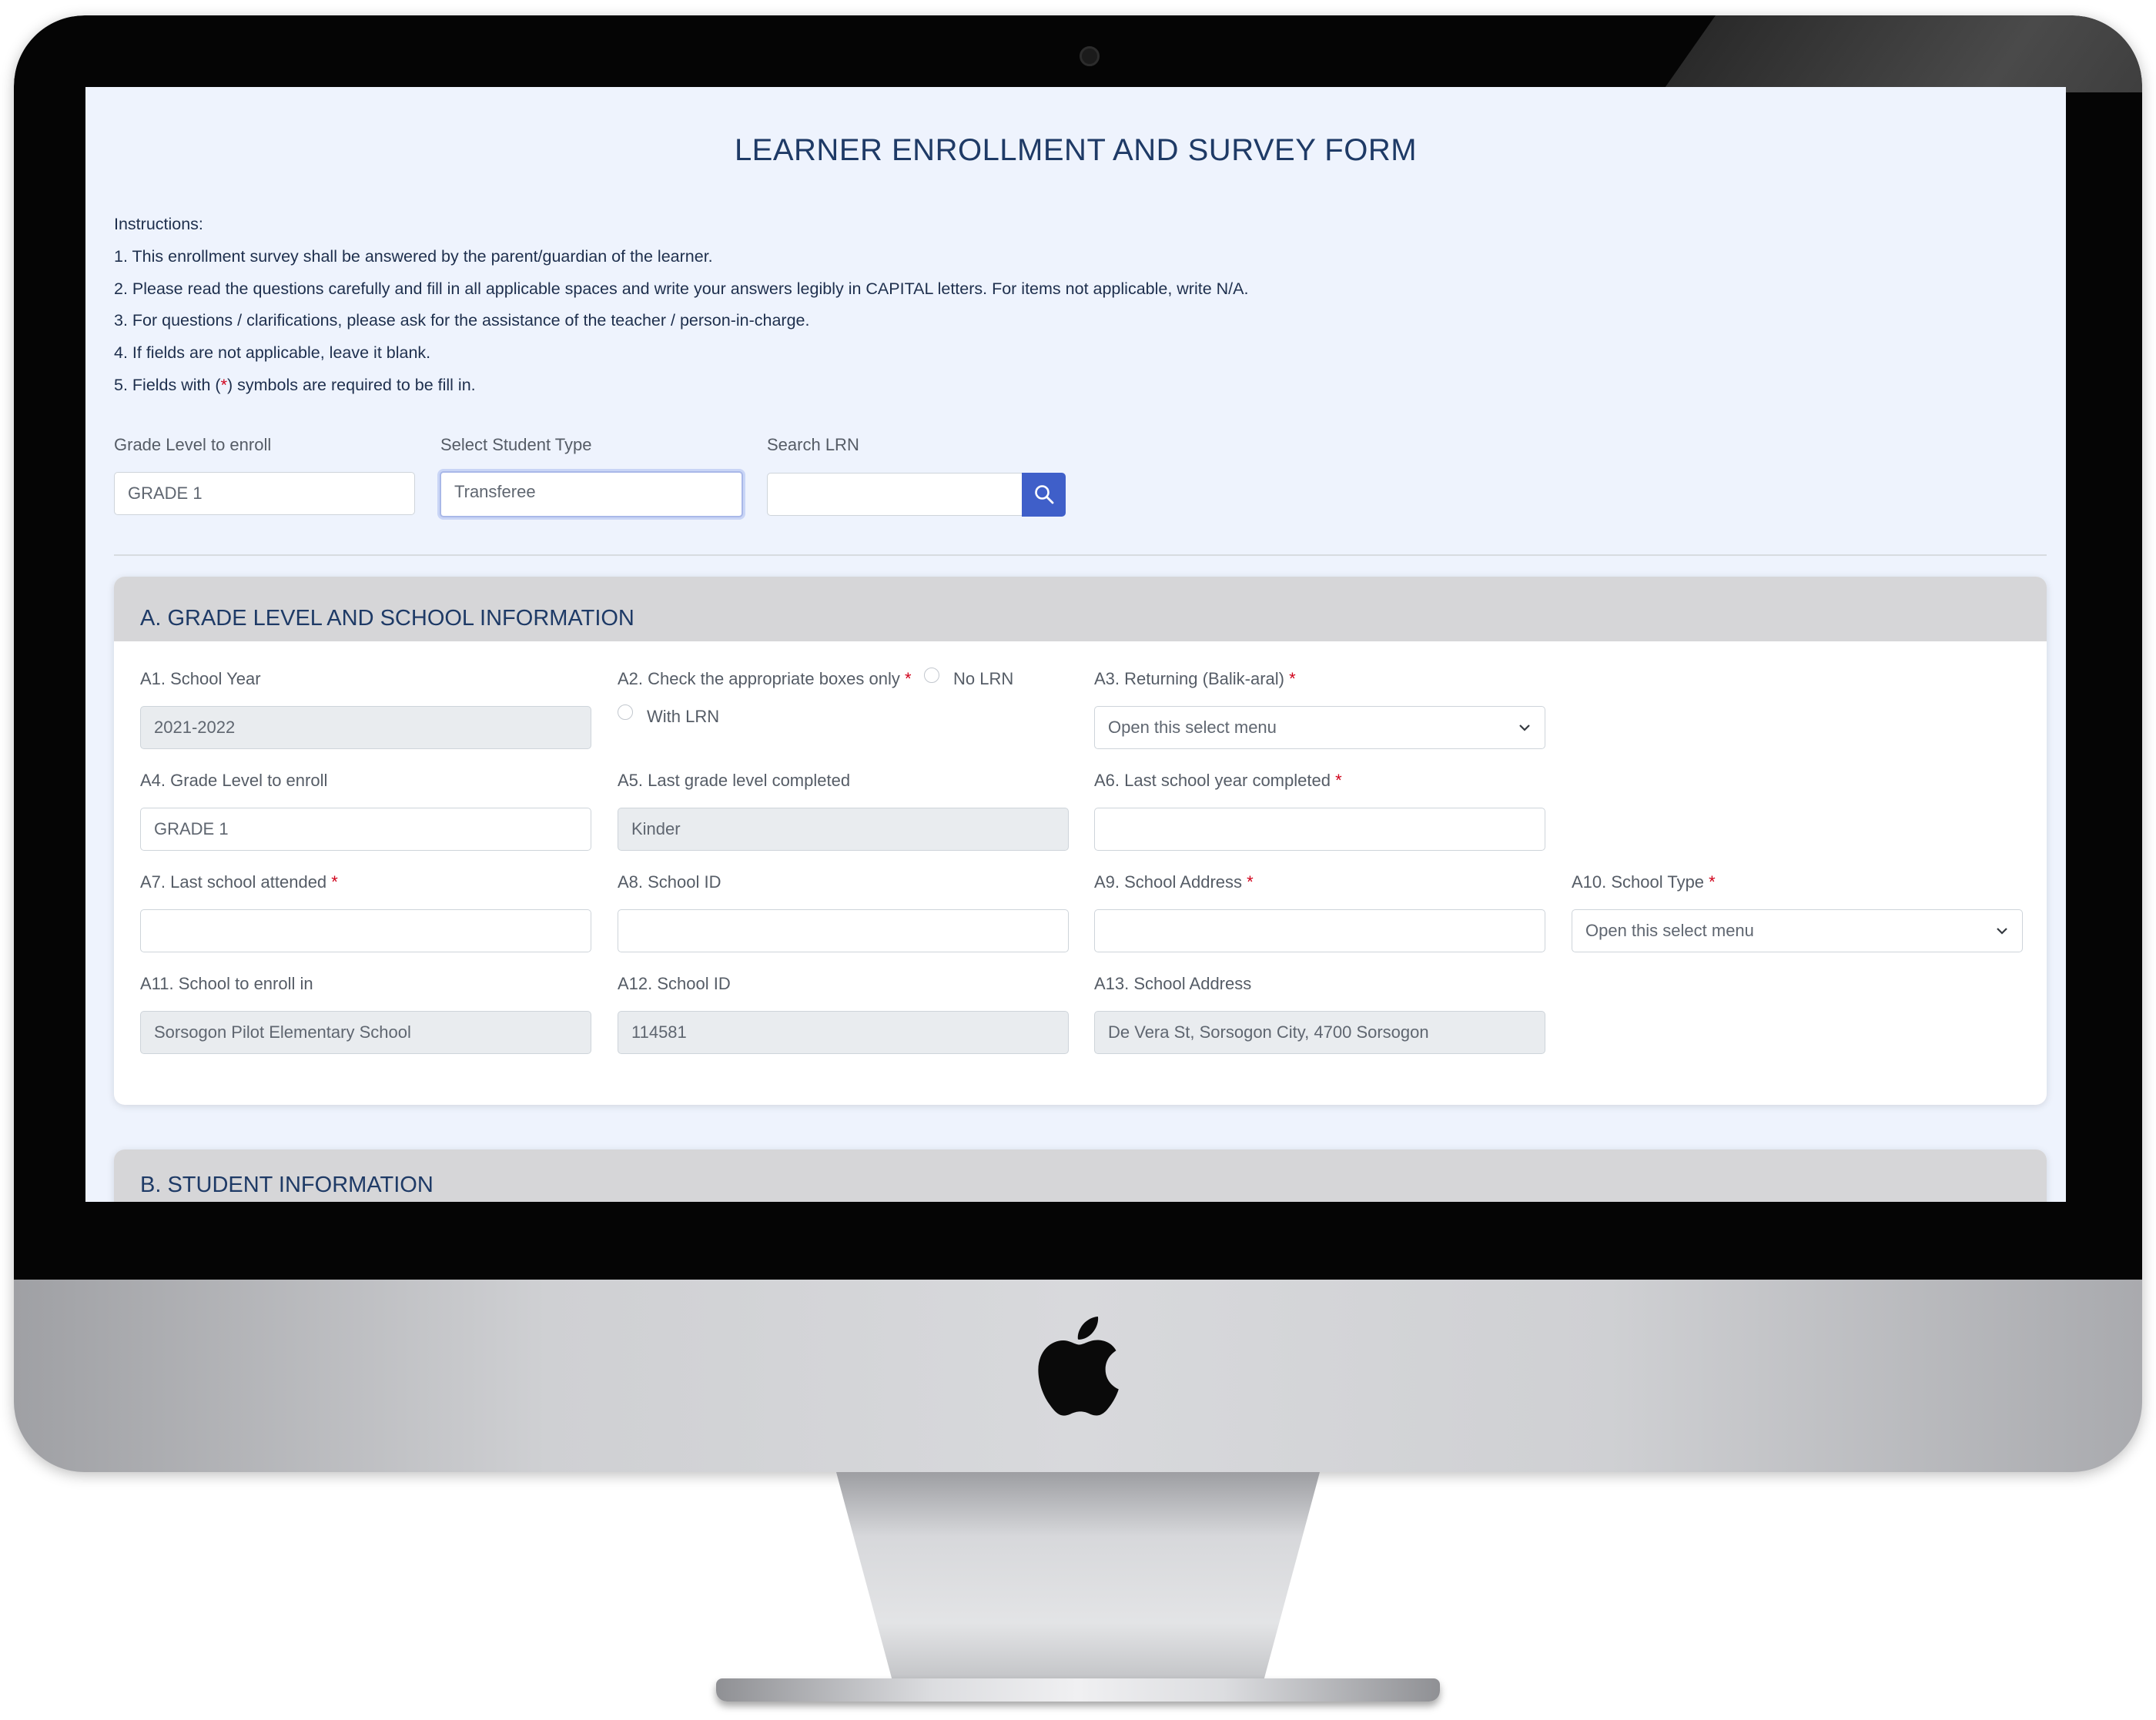 This screenshot has height=1720, width=2156. What do you see at coordinates (1212, 780) in the screenshot?
I see `a6-label-text: A6. Last school year completed` at bounding box center [1212, 780].